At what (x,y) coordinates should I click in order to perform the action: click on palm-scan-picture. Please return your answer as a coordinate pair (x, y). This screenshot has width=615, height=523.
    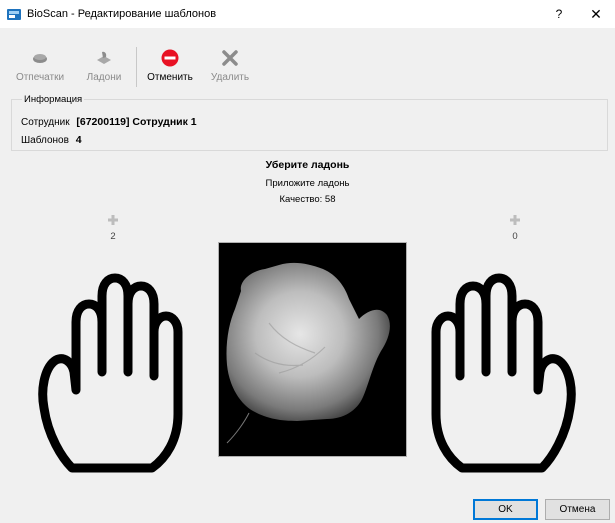
    Looking at the image, I should click on (312, 349).